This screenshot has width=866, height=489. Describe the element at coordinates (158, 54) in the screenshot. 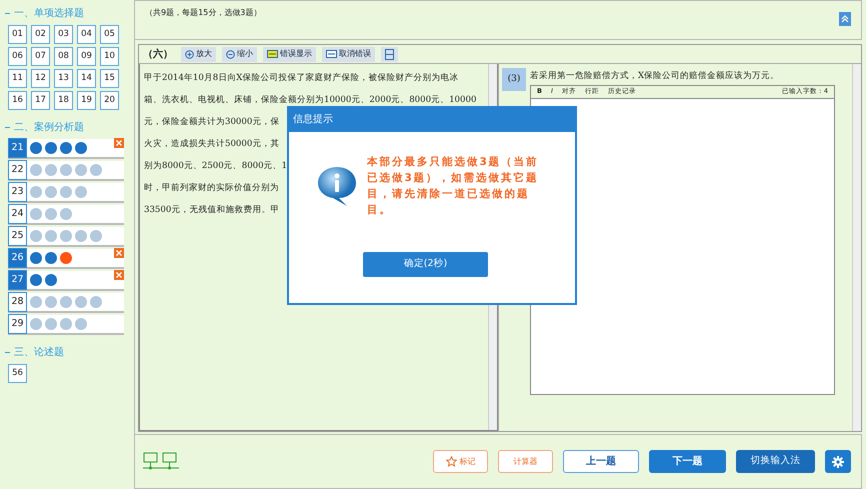

I see `passage-number: （六）` at that location.